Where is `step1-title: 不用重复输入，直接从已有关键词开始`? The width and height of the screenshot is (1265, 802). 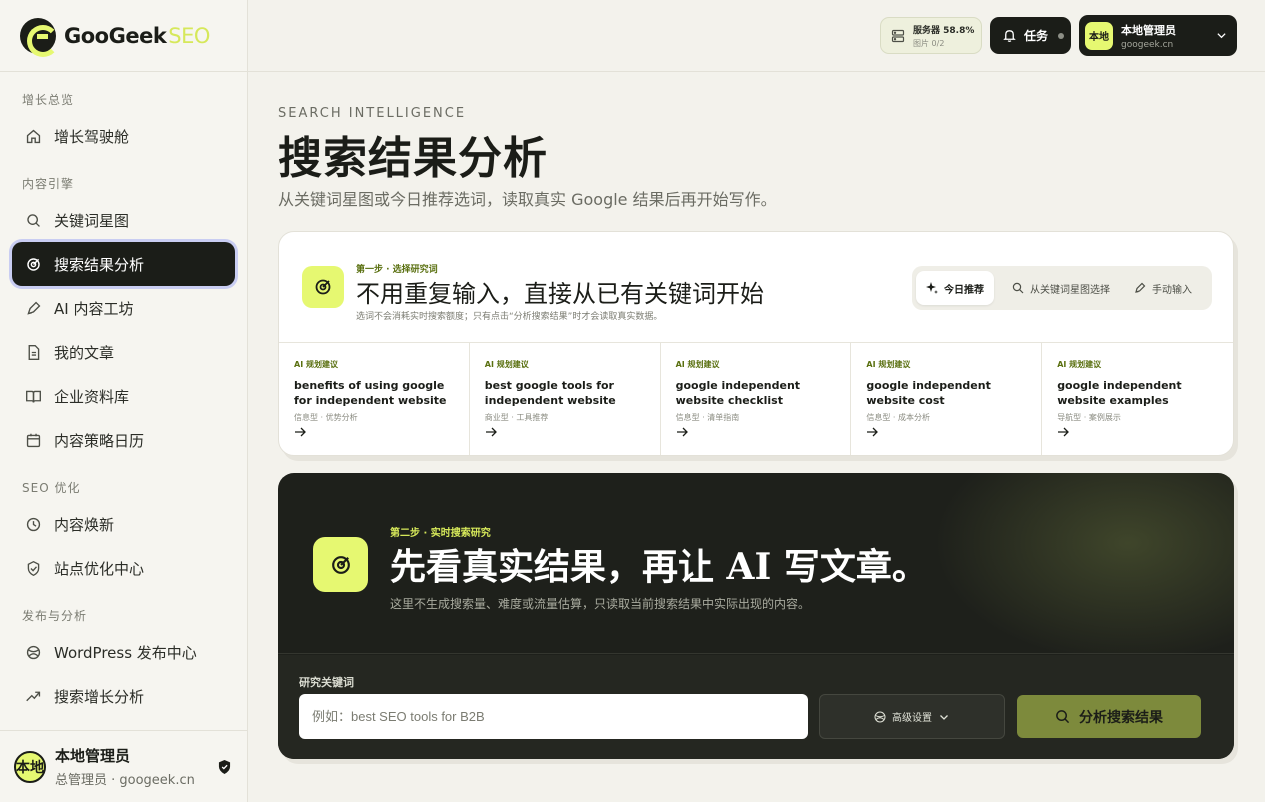
step1-title: 不用重复输入，直接从已有关键词开始 is located at coordinates (560, 294).